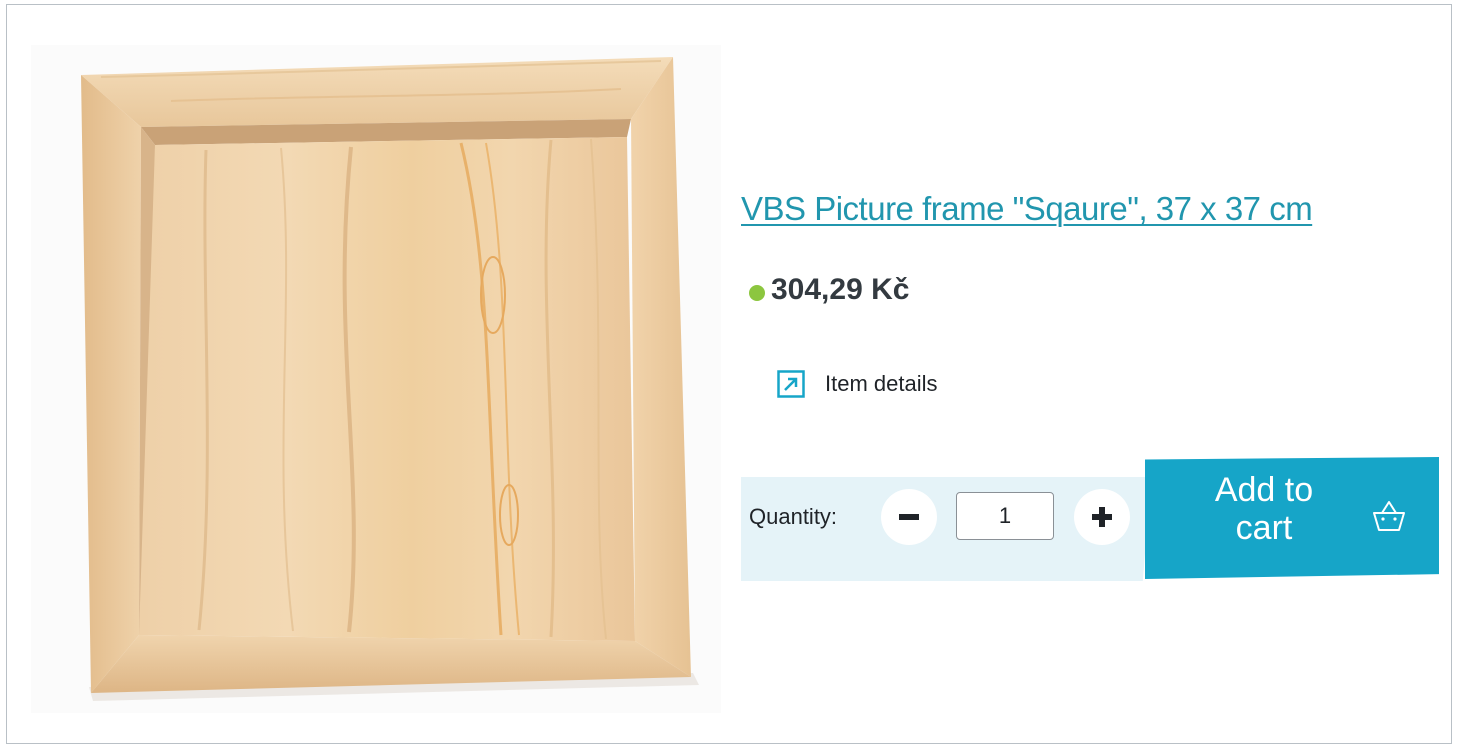 This screenshot has width=1462, height=744. I want to click on minus-icon, so click(909, 517).